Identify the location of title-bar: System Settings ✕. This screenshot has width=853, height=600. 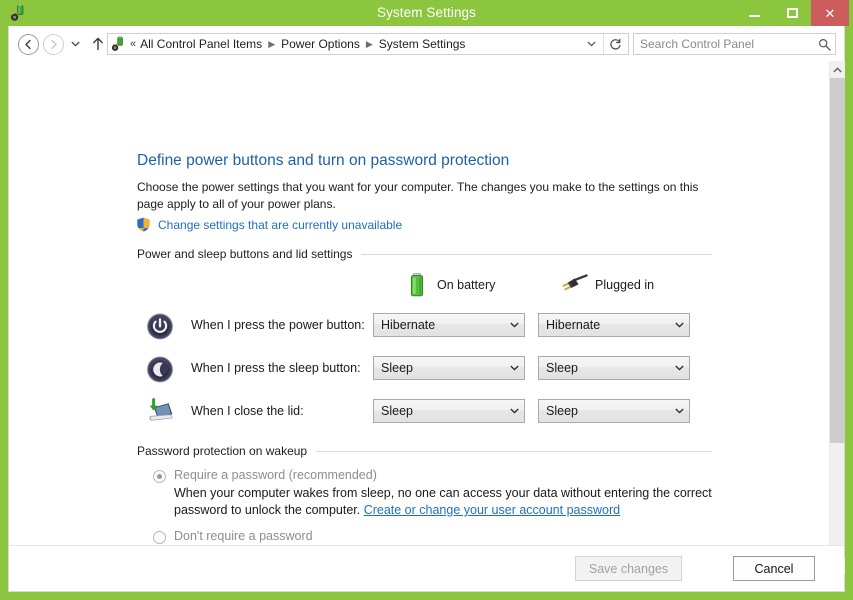
(426, 13).